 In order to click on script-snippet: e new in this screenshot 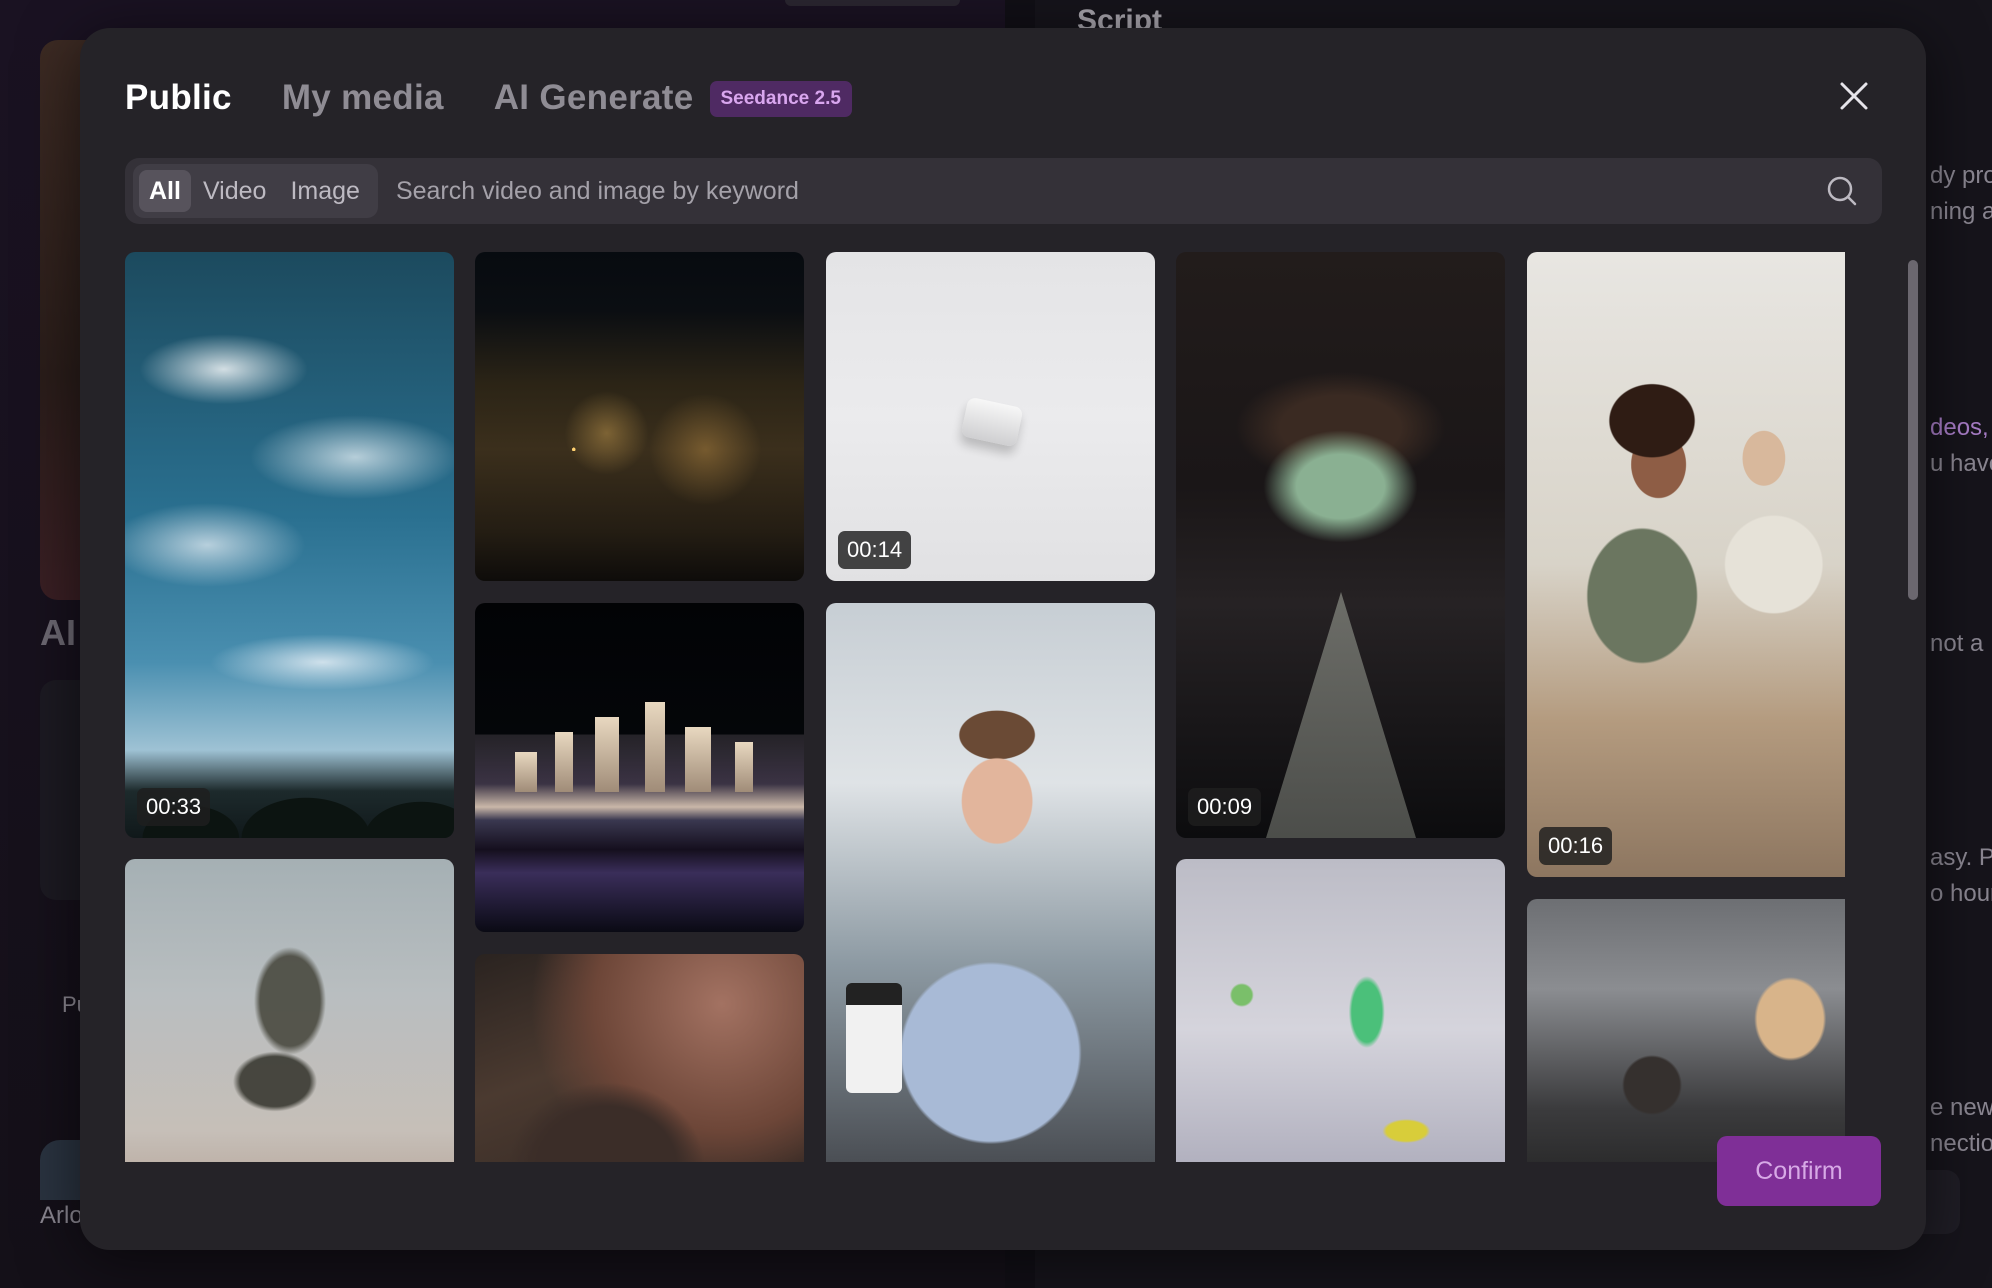, I will do `click(1961, 1107)`.